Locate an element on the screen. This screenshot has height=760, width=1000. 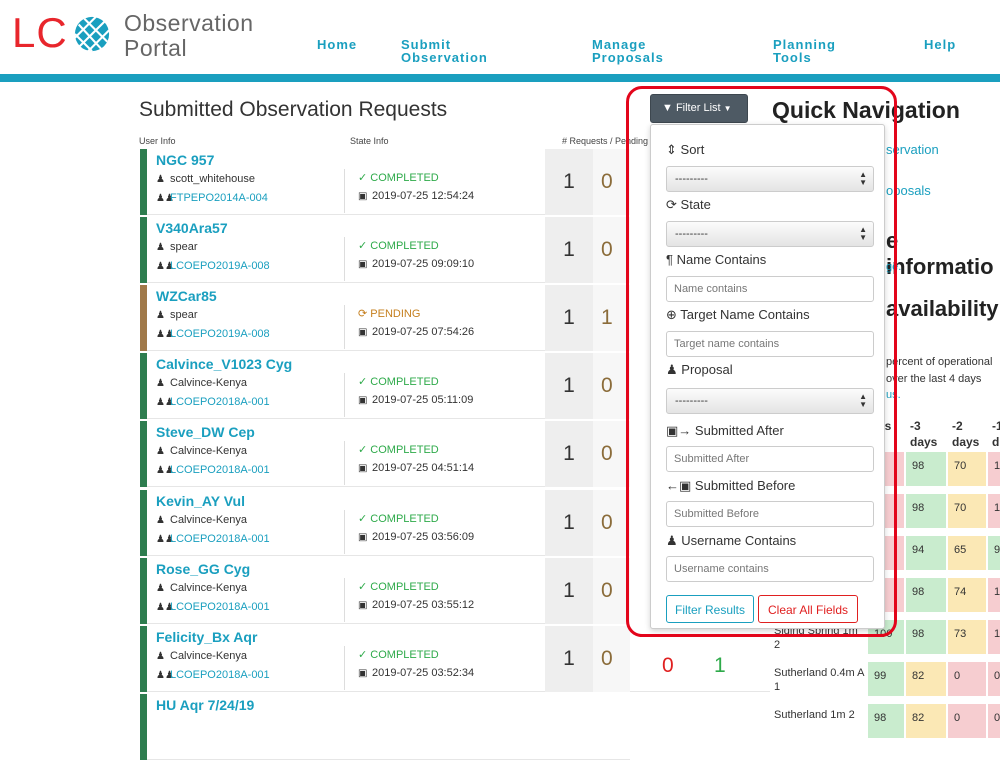
nav-home: Home is located at coordinates (337, 44).